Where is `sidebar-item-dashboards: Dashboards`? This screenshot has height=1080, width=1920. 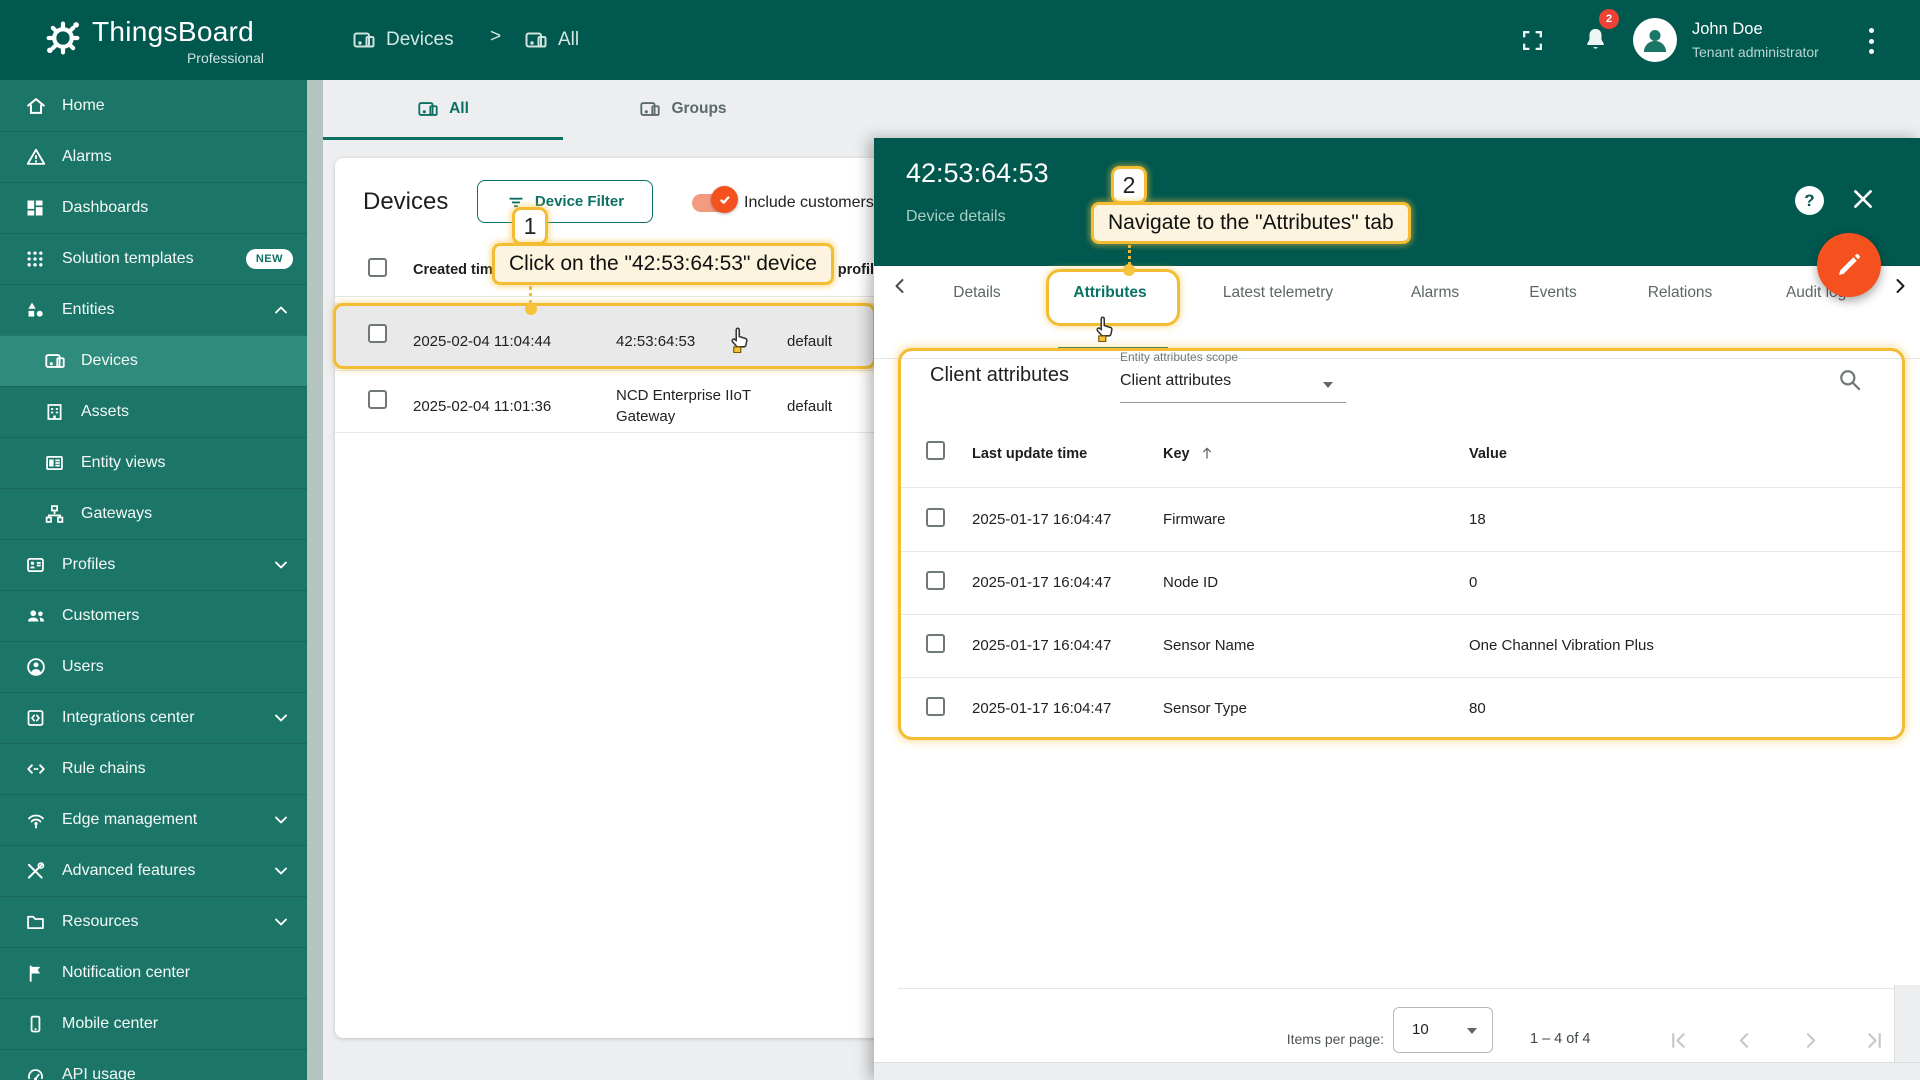 sidebar-item-dashboards: Dashboards is located at coordinates (153, 207).